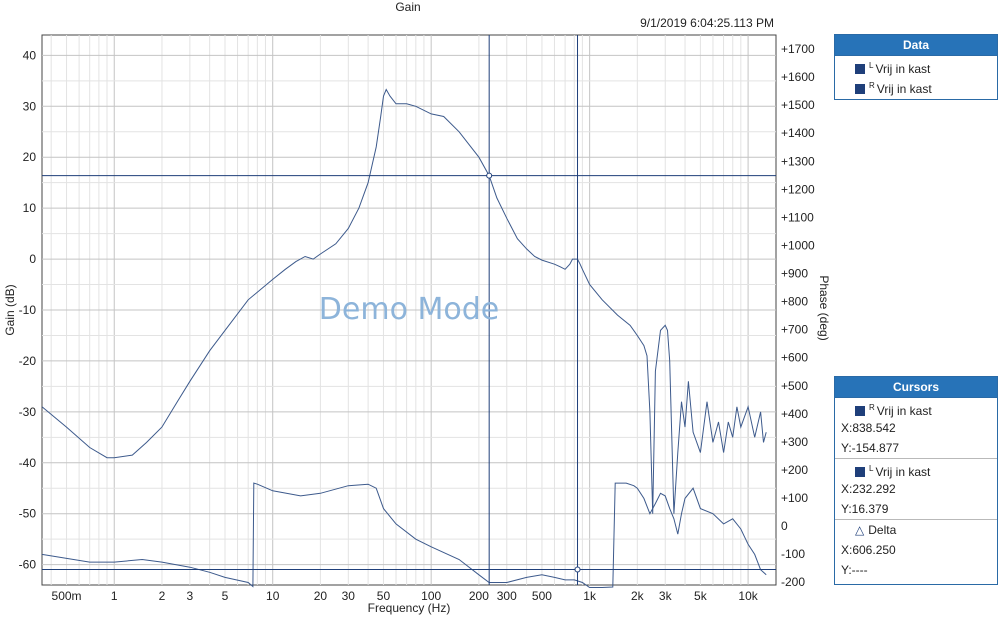 The image size is (999, 618). I want to click on y-tick-label: -40, so click(28, 463).